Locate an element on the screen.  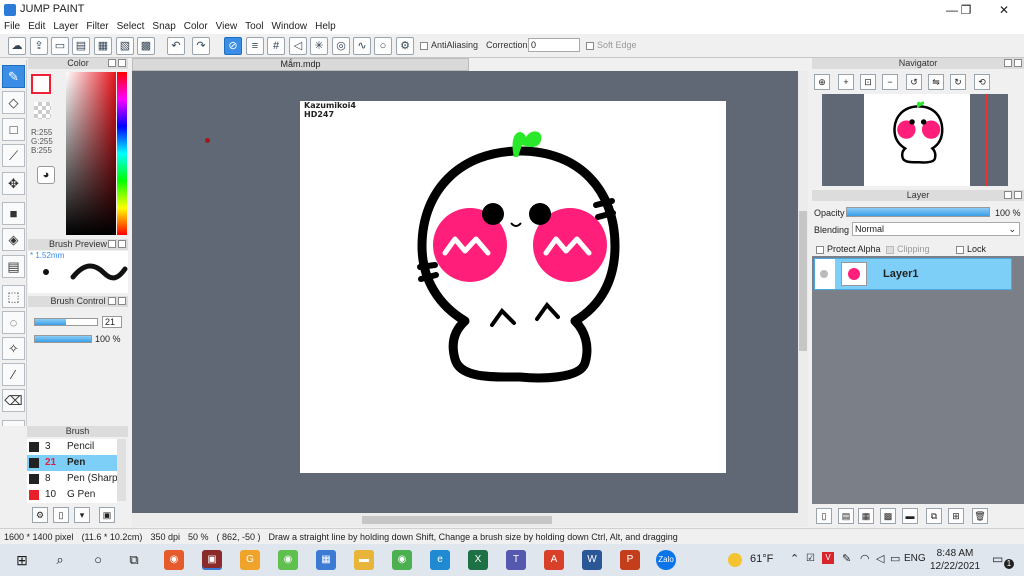
blending-select: Normal ⌄ is located at coordinates (936, 229).